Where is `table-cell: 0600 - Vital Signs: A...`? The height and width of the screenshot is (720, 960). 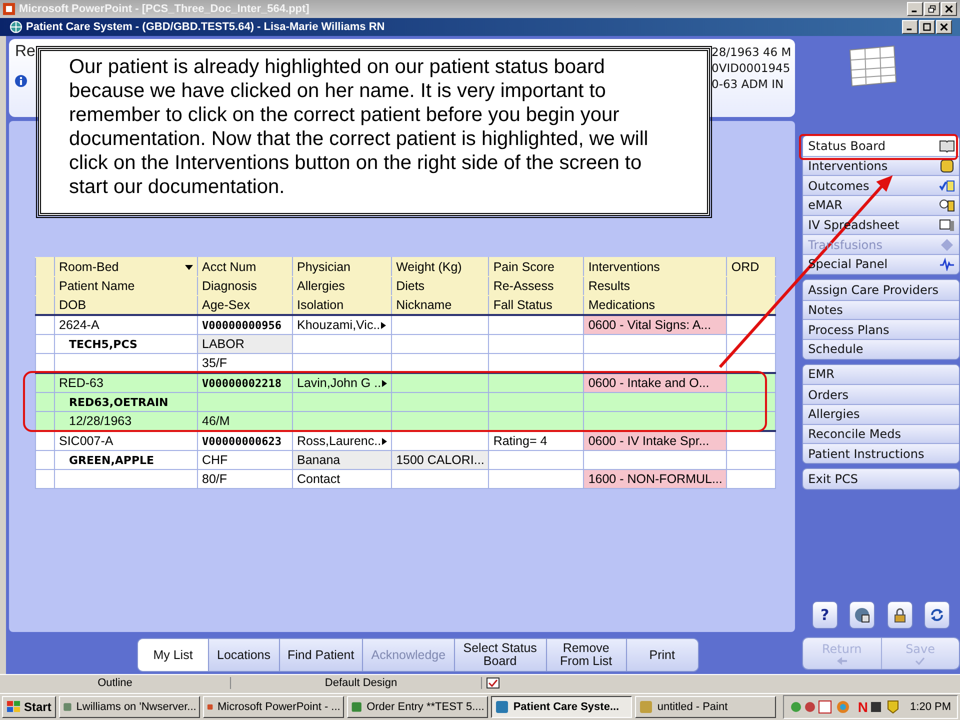 table-cell: 0600 - Vital Signs: A... is located at coordinates (650, 325).